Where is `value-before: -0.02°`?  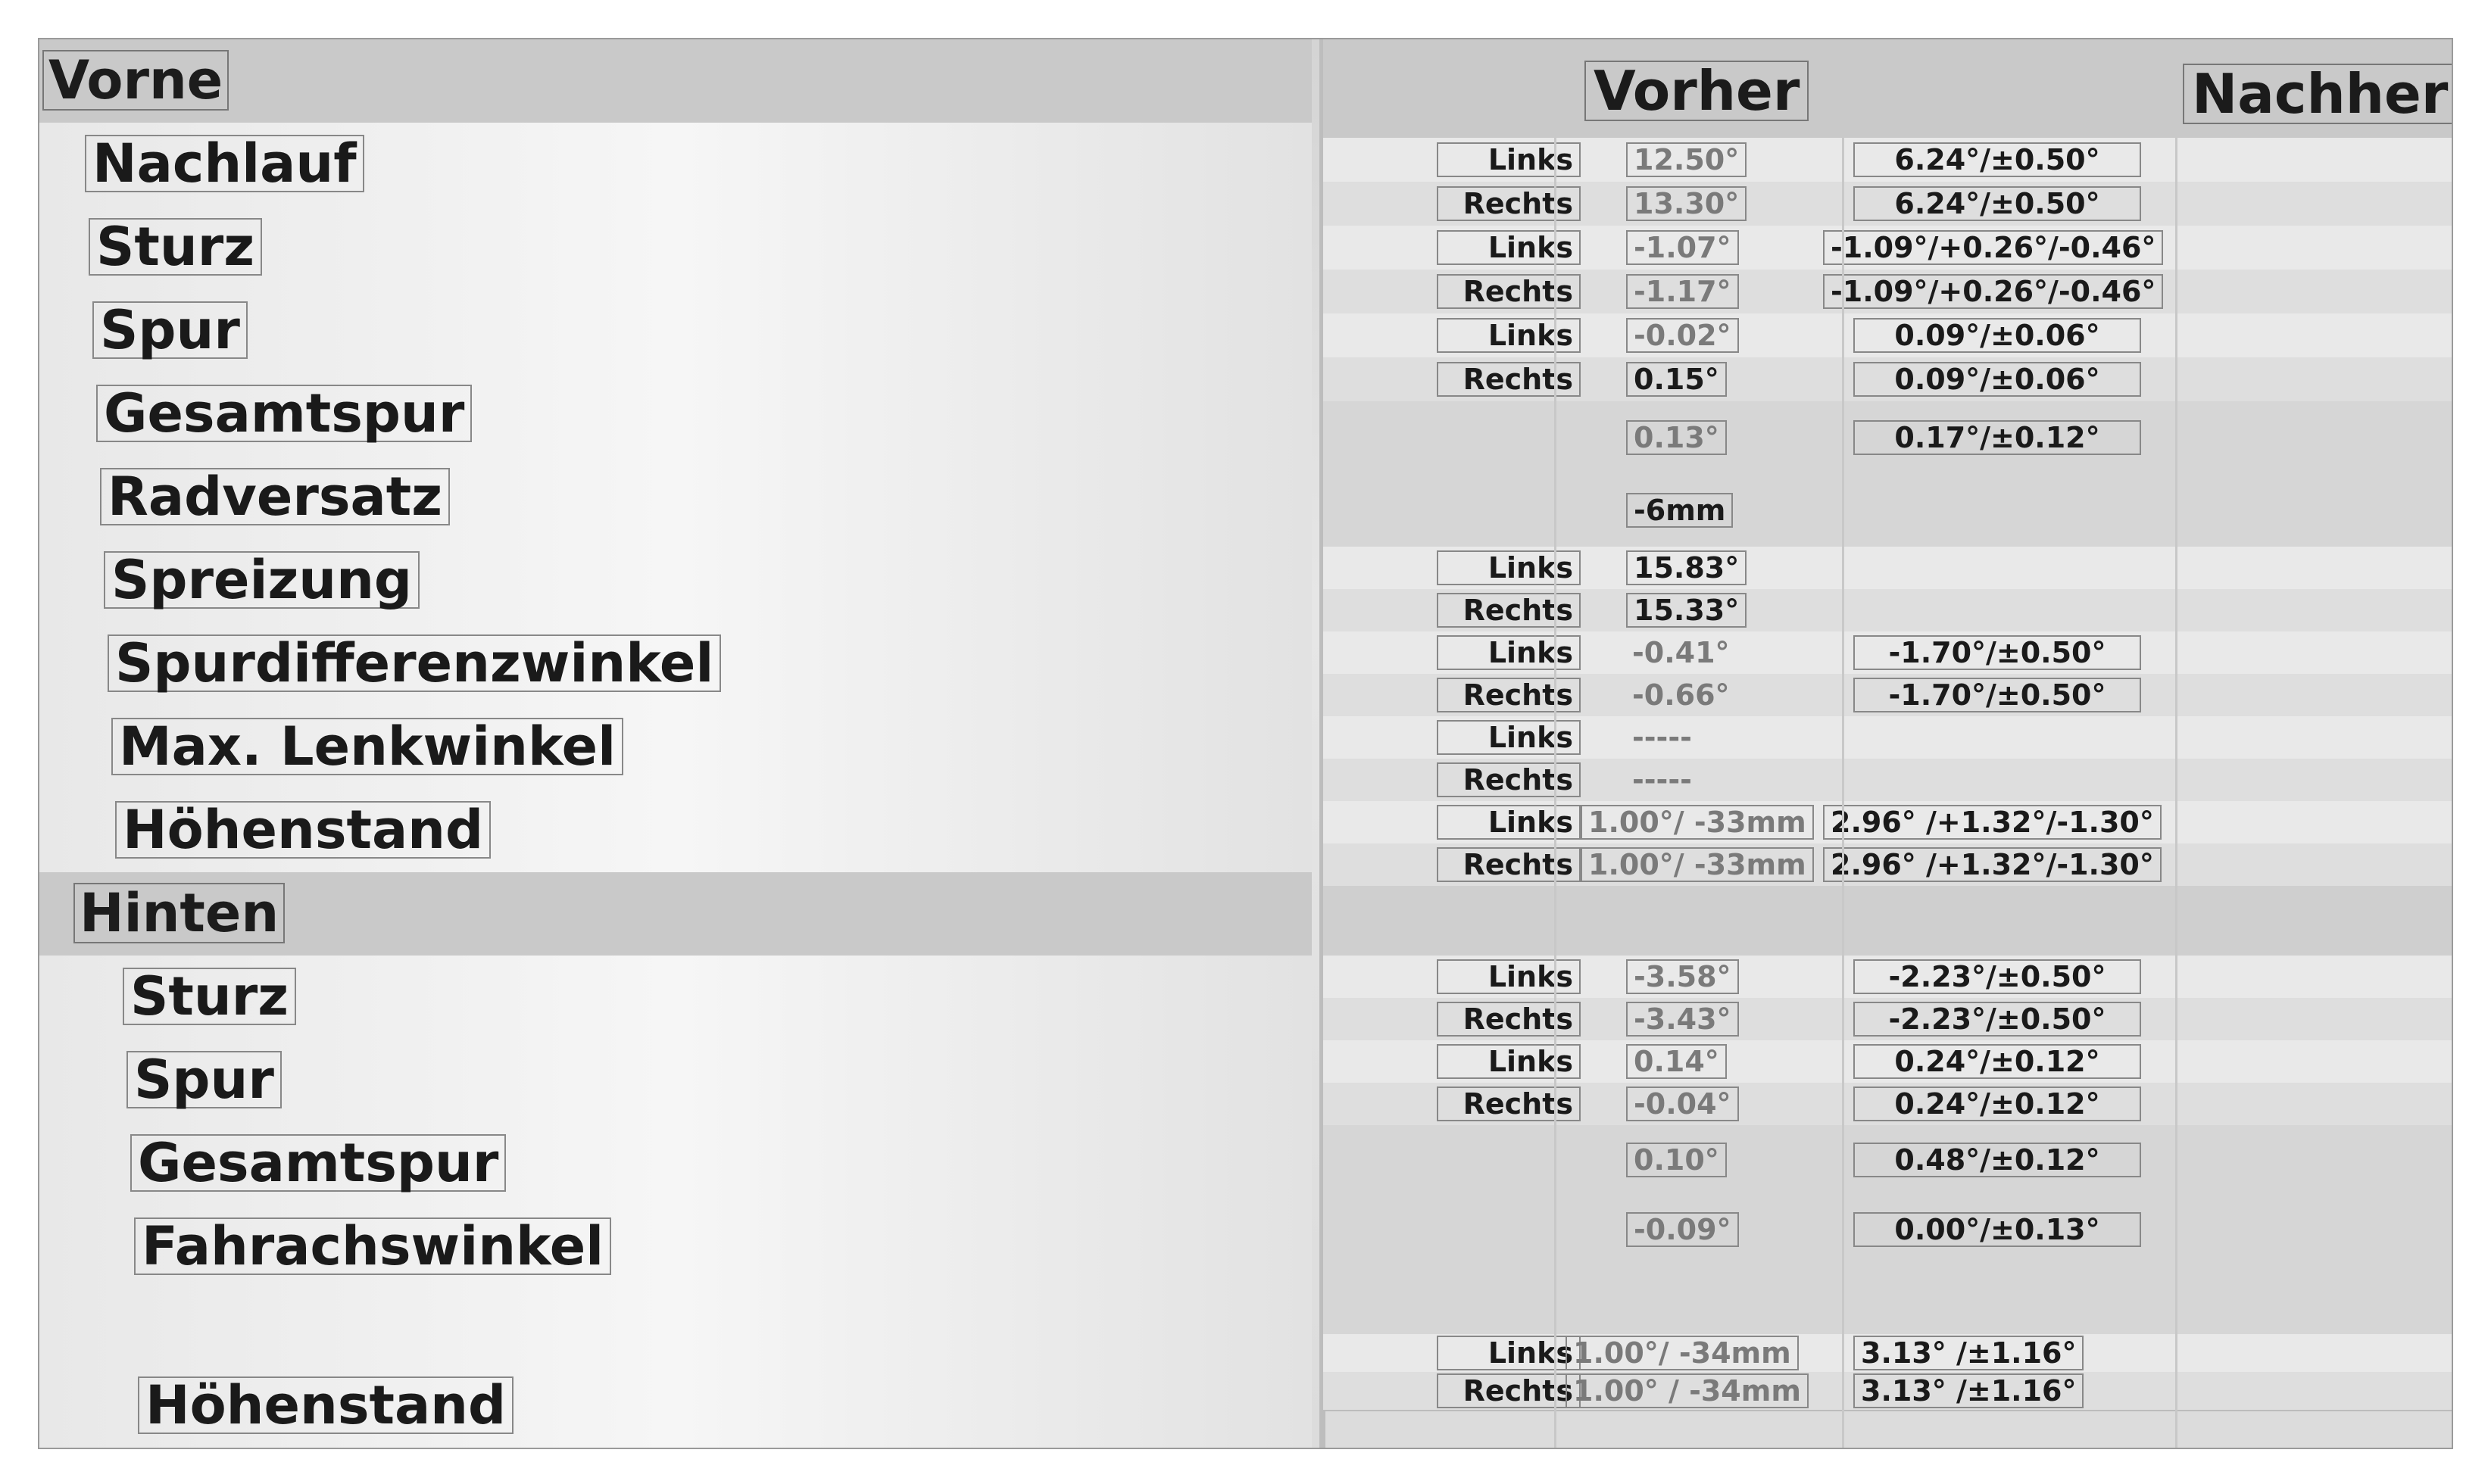
value-before: -0.02° is located at coordinates (1682, 335).